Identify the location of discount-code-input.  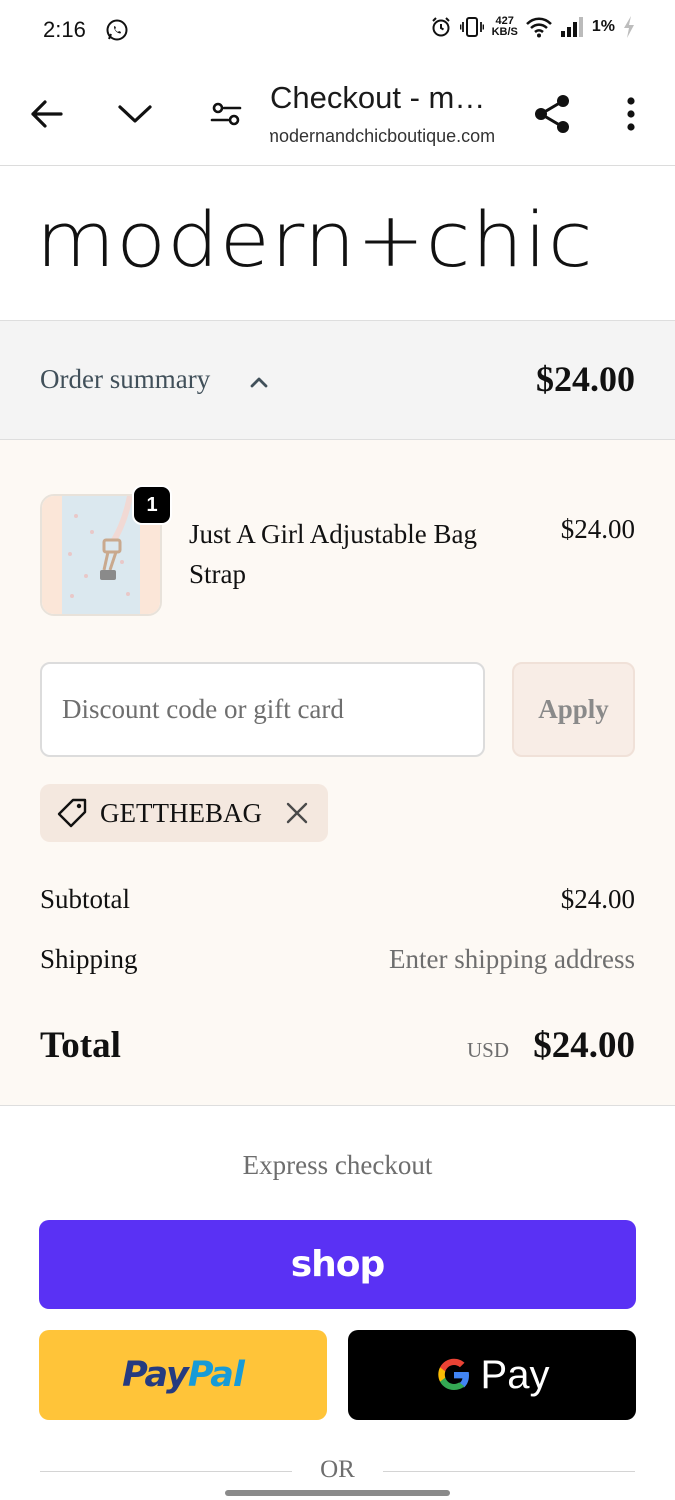
(262, 709).